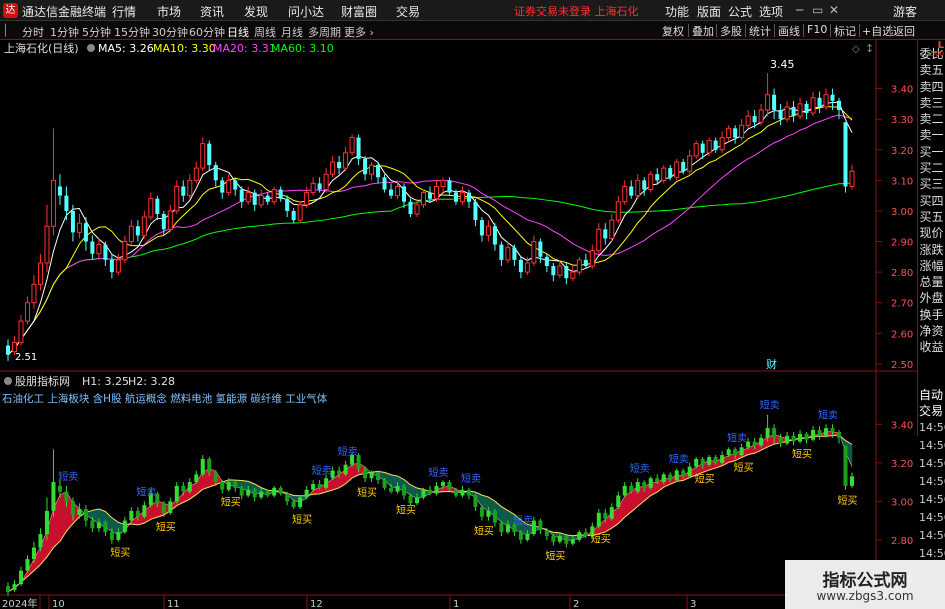  What do you see at coordinates (238, 32) in the screenshot?
I see `period-daily: 日线` at bounding box center [238, 32].